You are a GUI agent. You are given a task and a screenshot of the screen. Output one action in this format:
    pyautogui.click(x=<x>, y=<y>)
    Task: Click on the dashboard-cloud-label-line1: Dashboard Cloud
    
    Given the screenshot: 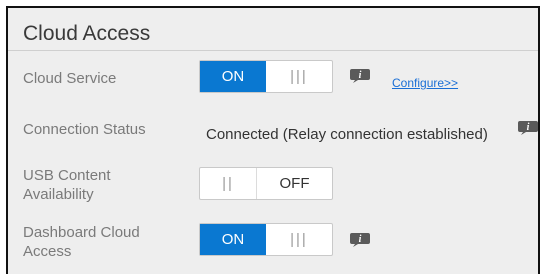 What is the action you would take?
    pyautogui.click(x=81, y=232)
    